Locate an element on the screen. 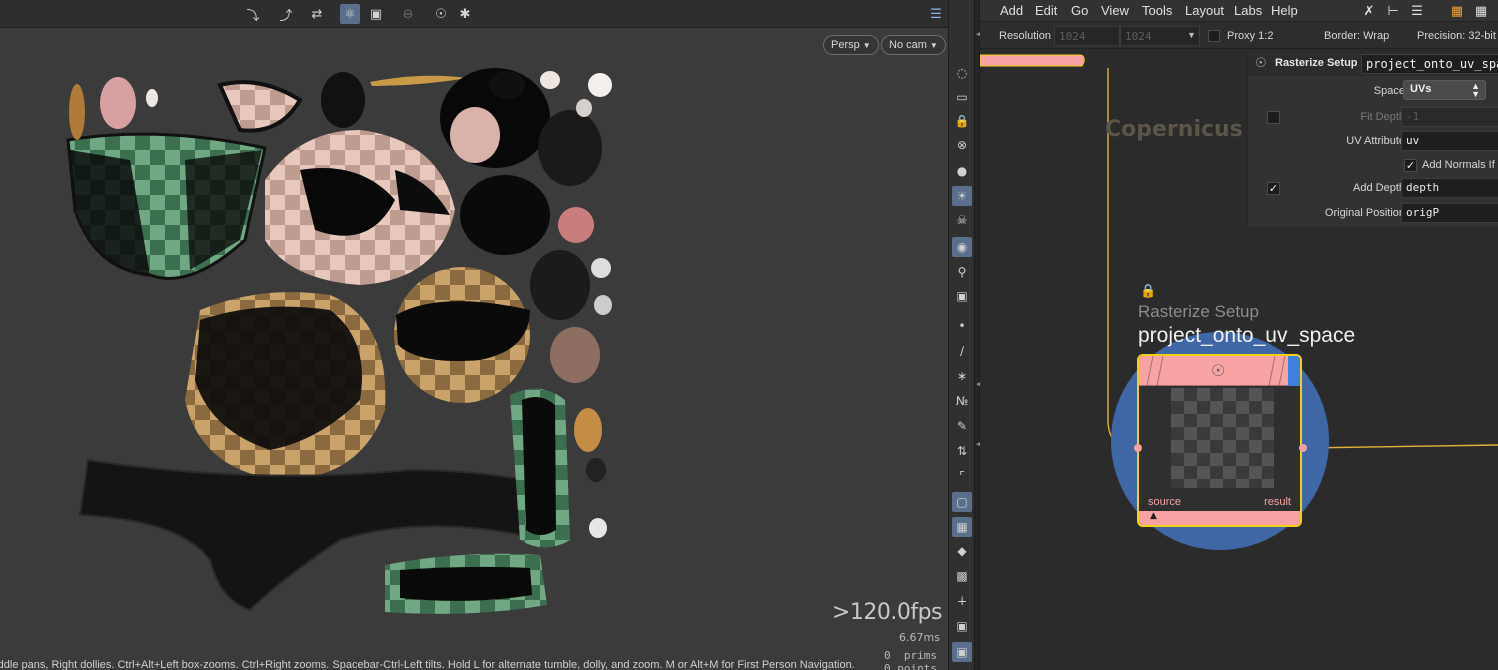 Image resolution: width=1498 pixels, height=670 pixels. xray-icon: ⊗ is located at coordinates (962, 145).